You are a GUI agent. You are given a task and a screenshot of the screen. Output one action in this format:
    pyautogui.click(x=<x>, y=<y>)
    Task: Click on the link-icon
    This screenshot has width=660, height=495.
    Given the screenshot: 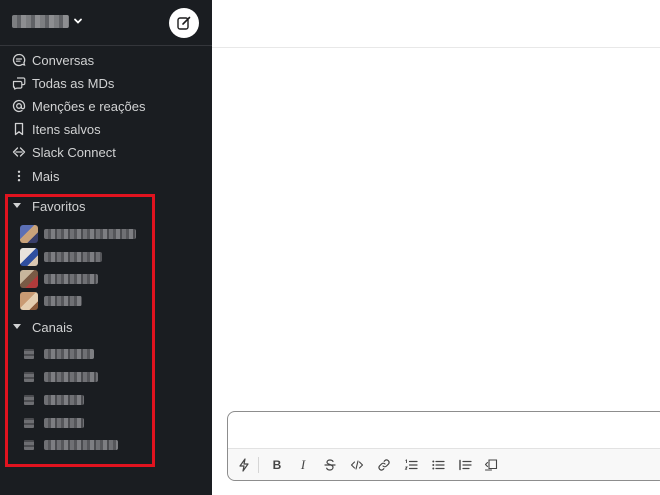 What is the action you would take?
    pyautogui.click(x=384, y=465)
    